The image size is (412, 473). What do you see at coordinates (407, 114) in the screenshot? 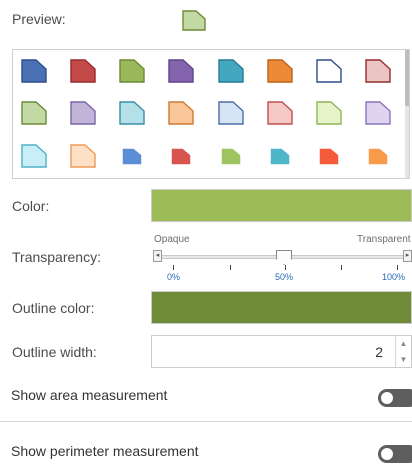
I see `palette-scrollbar` at bounding box center [407, 114].